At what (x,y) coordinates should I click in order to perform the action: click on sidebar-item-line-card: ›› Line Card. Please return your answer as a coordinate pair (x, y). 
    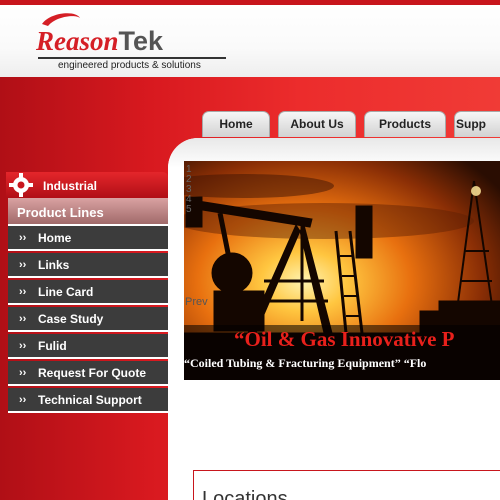
    Looking at the image, I should click on (88, 292).